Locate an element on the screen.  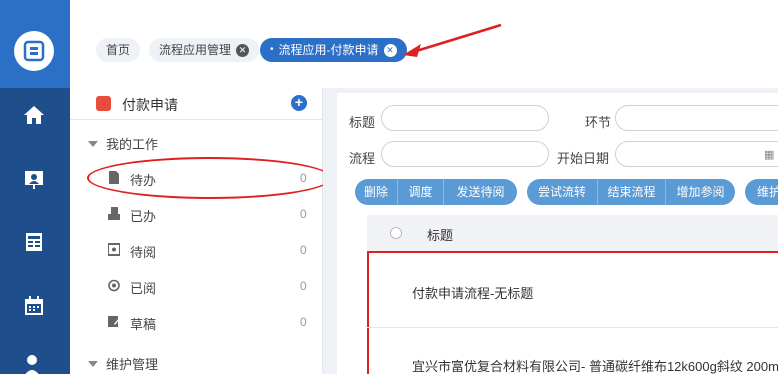
group-maintenance: 维护管理 is located at coordinates (123, 363).